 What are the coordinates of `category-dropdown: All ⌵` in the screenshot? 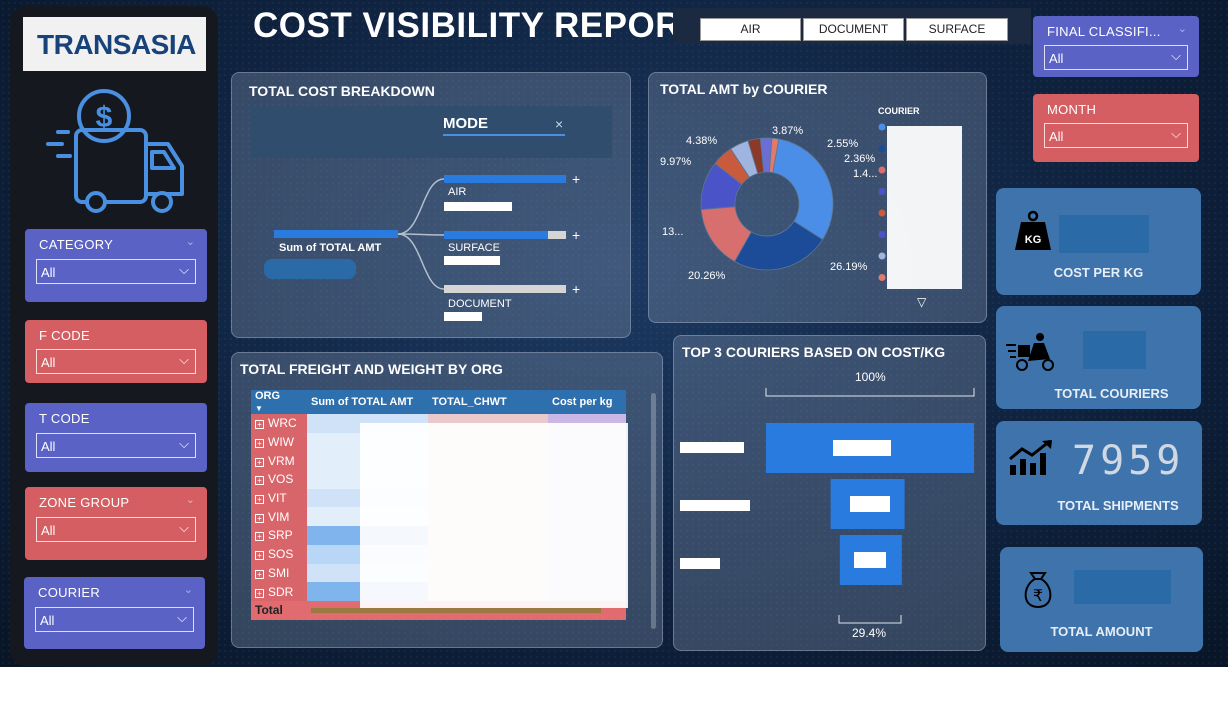 It's located at (116, 271).